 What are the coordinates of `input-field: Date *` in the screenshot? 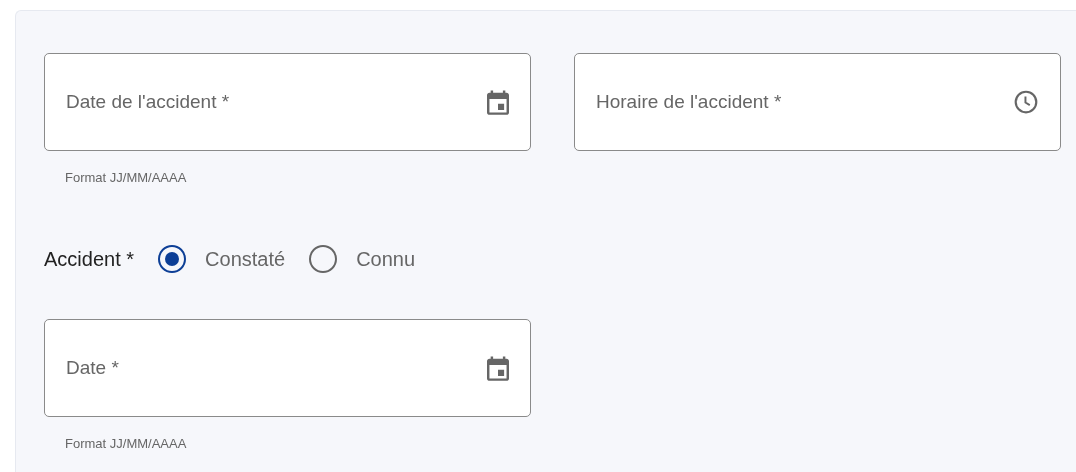 It's located at (287, 368).